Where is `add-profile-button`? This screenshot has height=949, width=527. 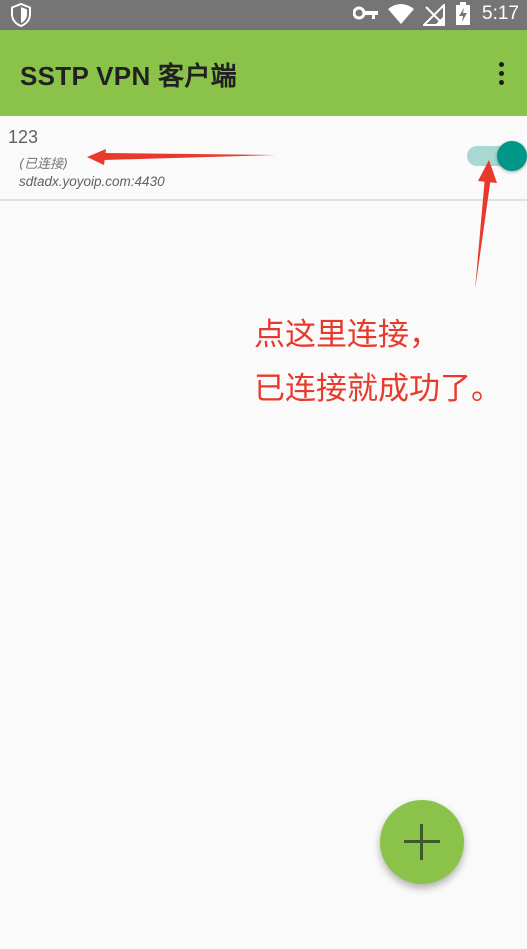 add-profile-button is located at coordinates (422, 842).